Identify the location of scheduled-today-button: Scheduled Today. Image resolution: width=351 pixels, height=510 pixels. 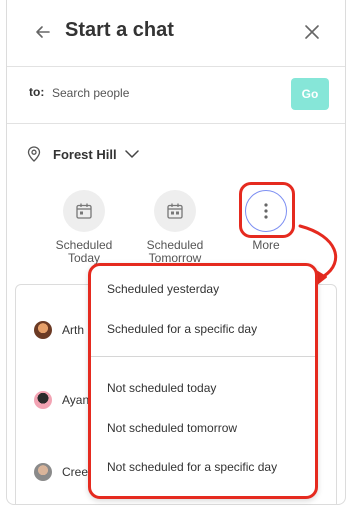
(84, 227).